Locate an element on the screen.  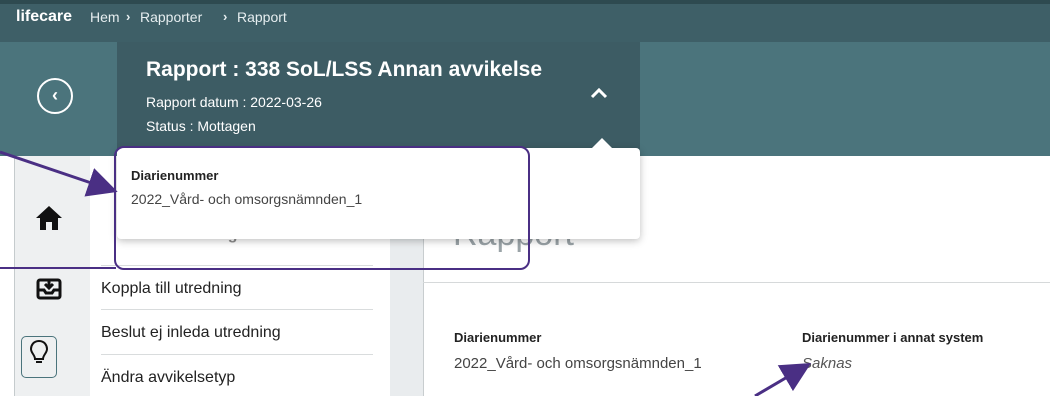
breadcrumb-rapport: Rapport is located at coordinates (262, 17).